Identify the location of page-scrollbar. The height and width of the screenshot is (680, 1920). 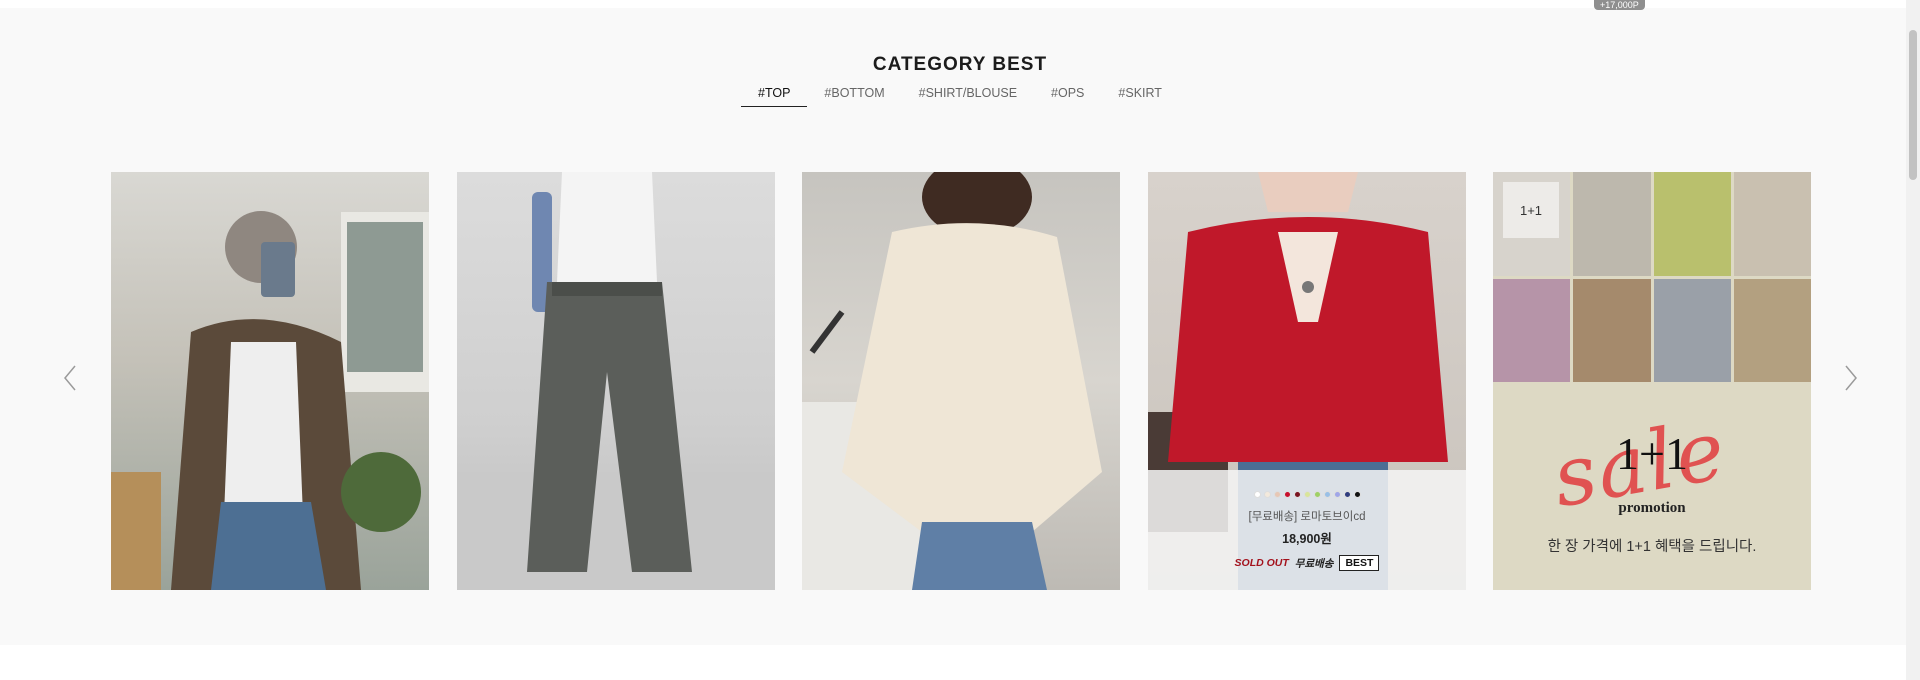
(1913, 340).